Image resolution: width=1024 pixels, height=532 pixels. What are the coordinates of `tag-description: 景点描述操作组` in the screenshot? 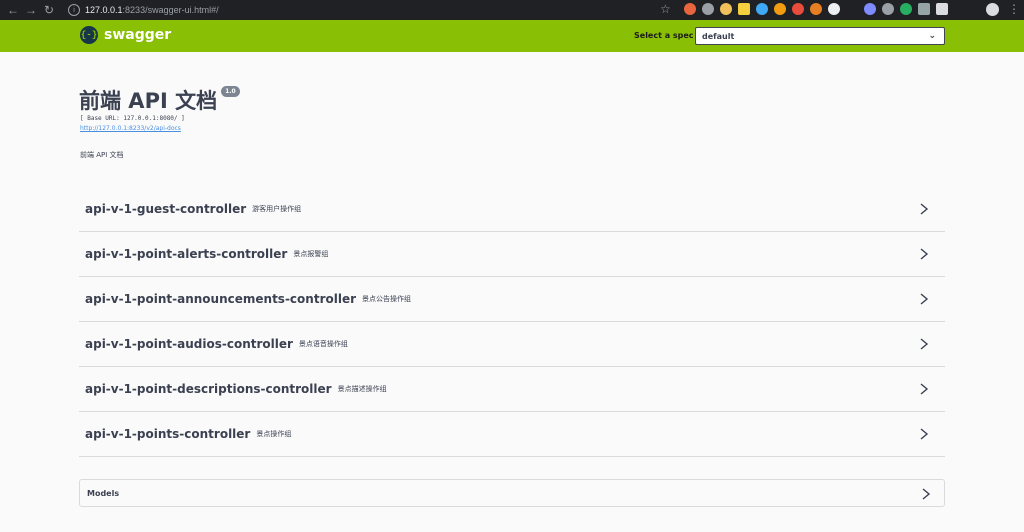 It's located at (362, 389).